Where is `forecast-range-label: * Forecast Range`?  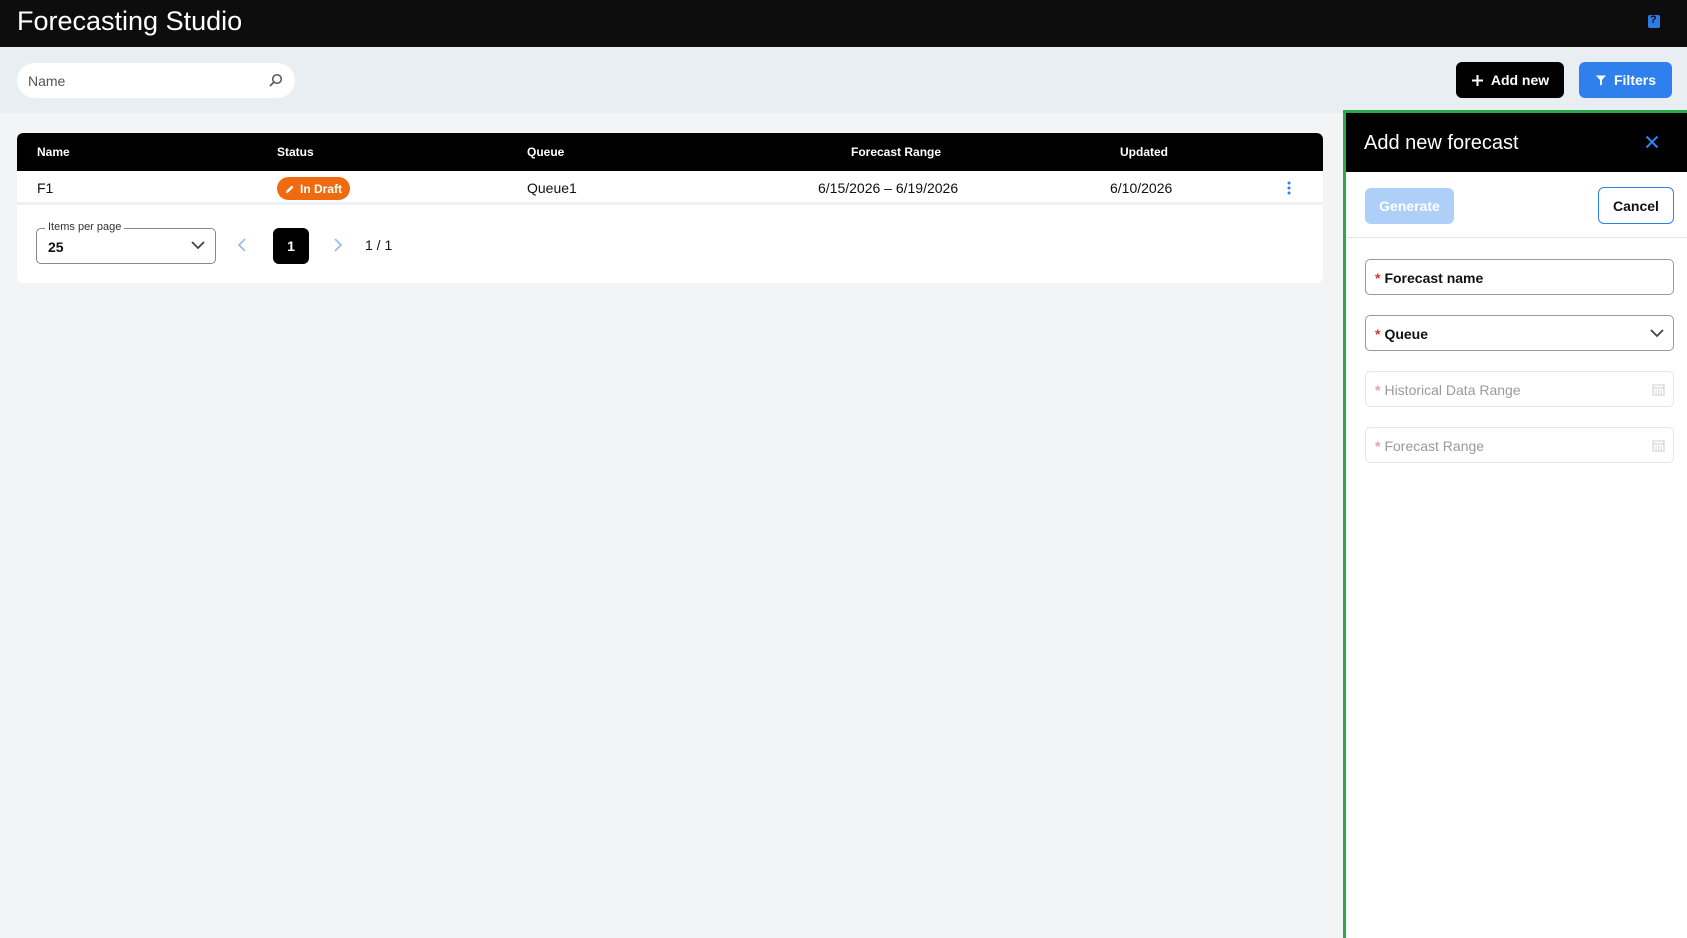
forecast-range-label: * Forecast Range is located at coordinates (1430, 446).